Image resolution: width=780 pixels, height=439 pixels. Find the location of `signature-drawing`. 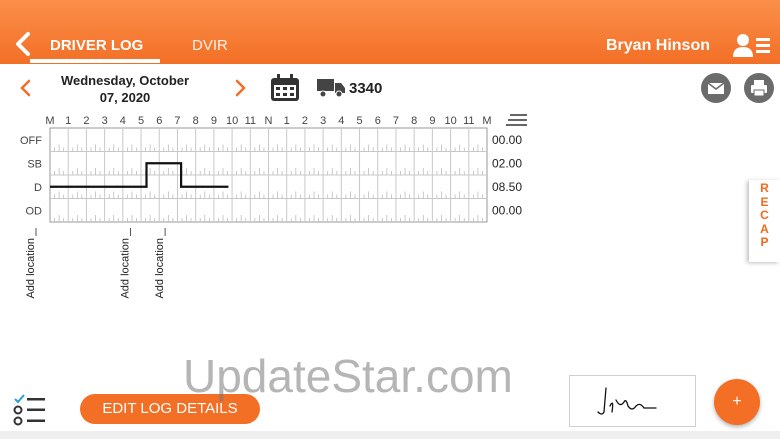

signature-drawing is located at coordinates (627, 401).